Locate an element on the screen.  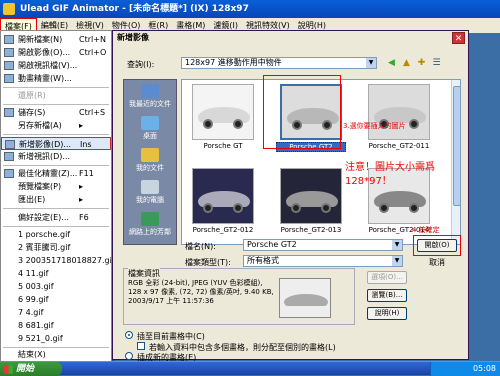
place-network: 網路上的芳鄰 is located at coordinates (150, 224).